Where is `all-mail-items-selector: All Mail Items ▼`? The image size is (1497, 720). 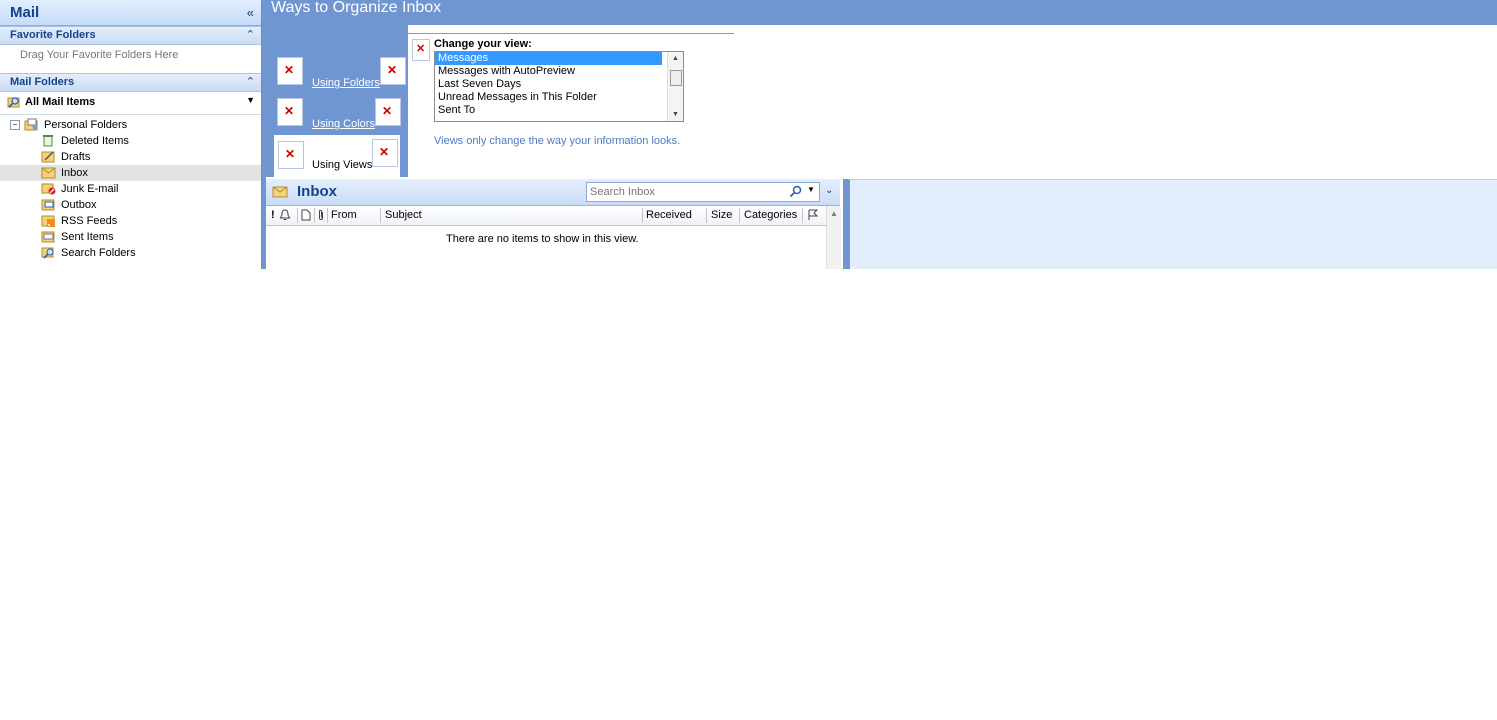
all-mail-items-selector: All Mail Items ▼ is located at coordinates (130, 103).